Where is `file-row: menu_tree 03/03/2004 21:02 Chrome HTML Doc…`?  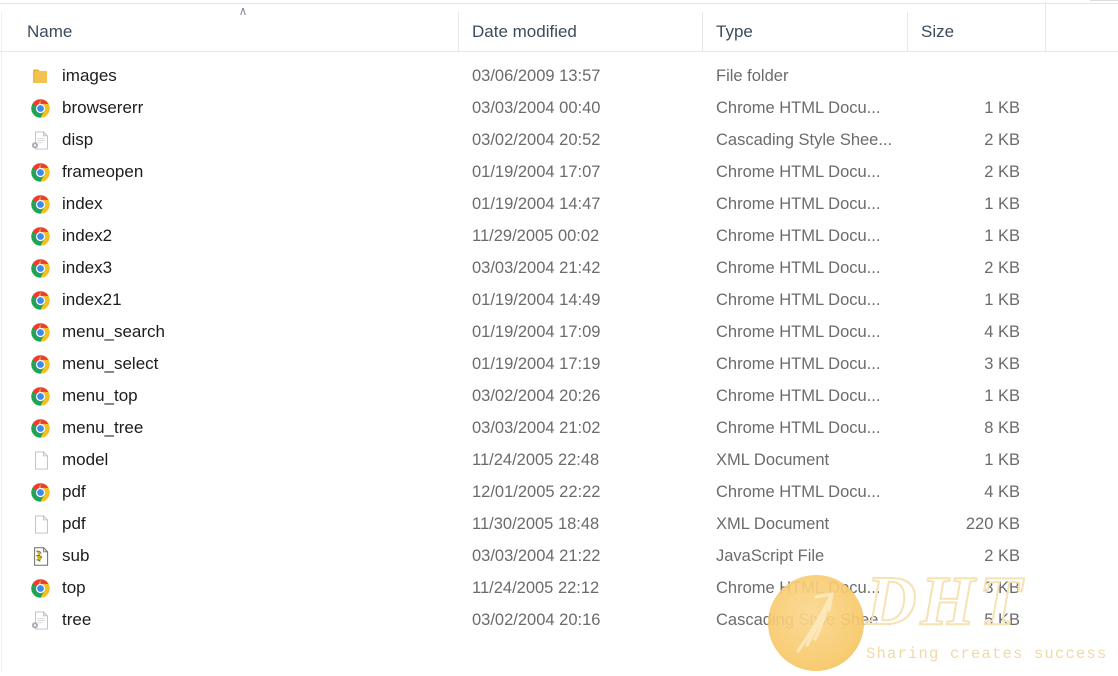
file-row: menu_tree 03/03/2004 21:02 Chrome HTML Doc… is located at coordinates (559, 428).